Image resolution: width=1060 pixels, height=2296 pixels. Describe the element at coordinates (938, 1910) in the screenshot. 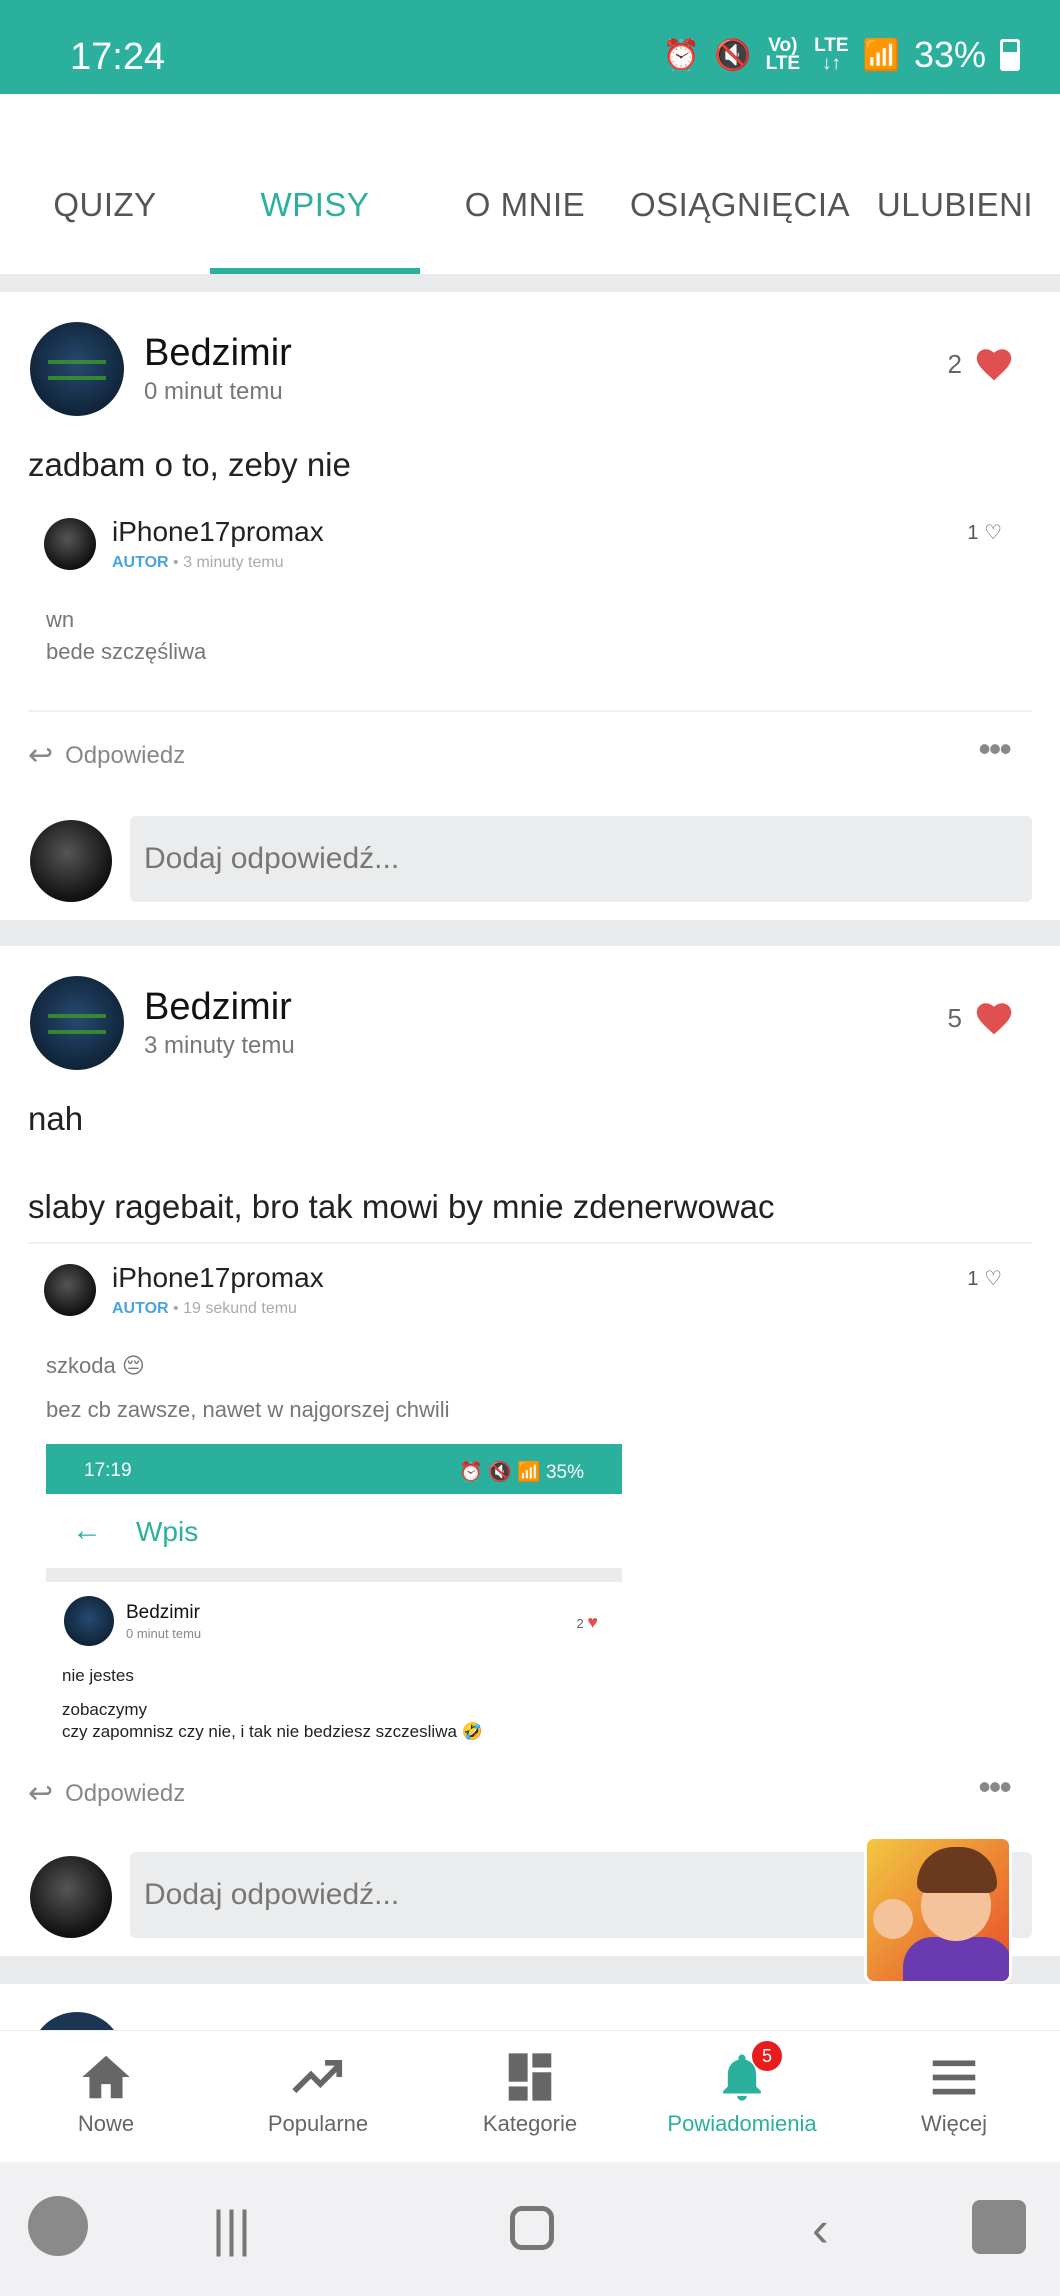

I see `floating-game-bubble` at that location.